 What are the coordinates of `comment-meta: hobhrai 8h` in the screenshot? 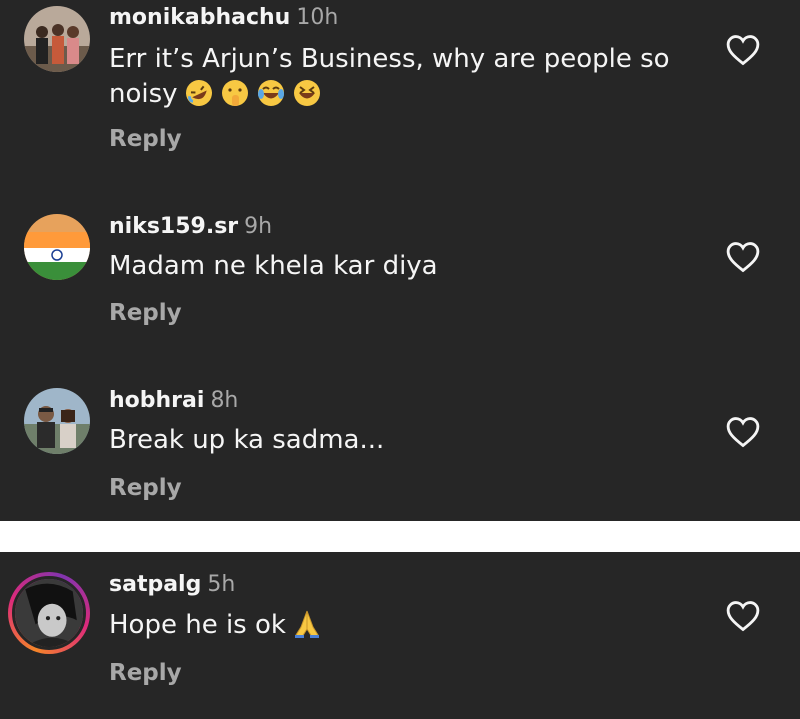 It's located at (173, 401).